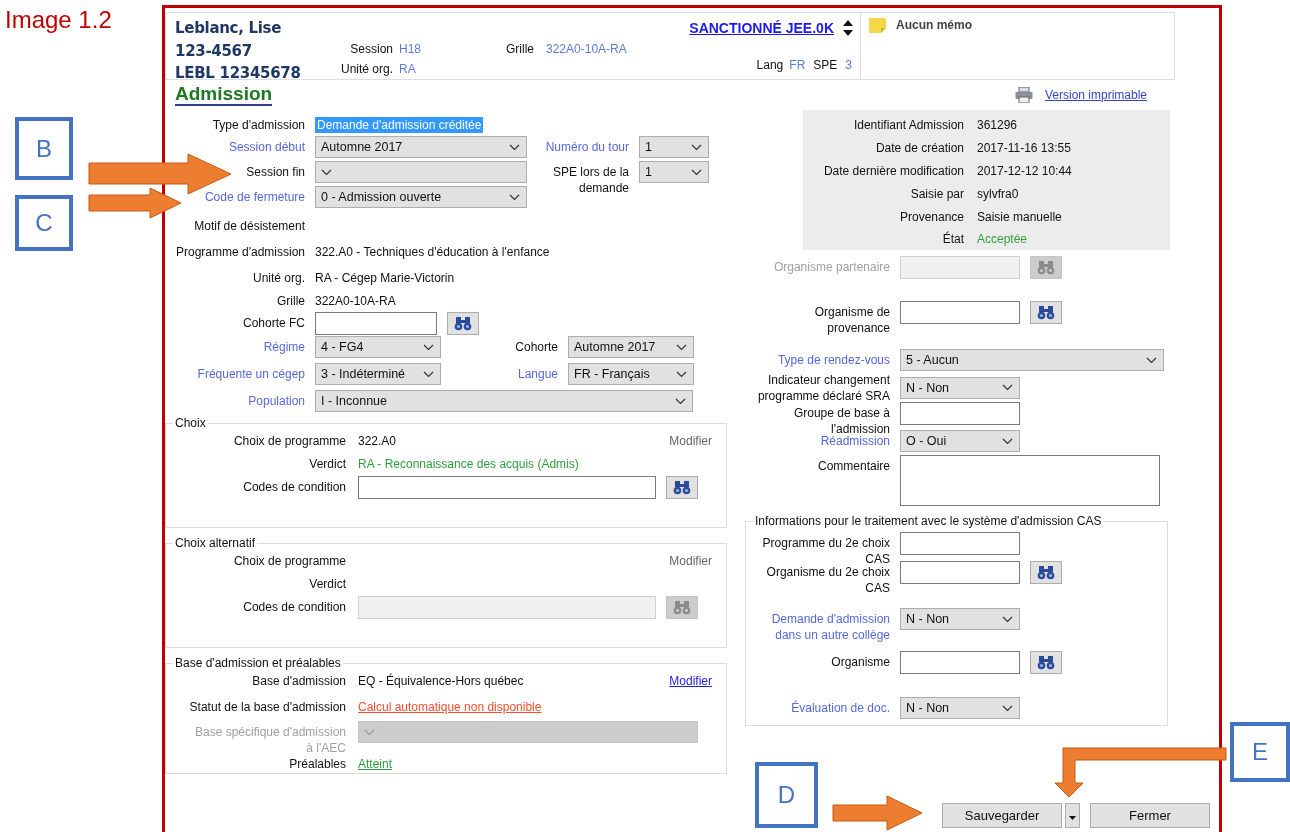 The width and height of the screenshot is (1290, 832). I want to click on field-value: EQ - Équivalence-Hors québec, so click(441, 680).